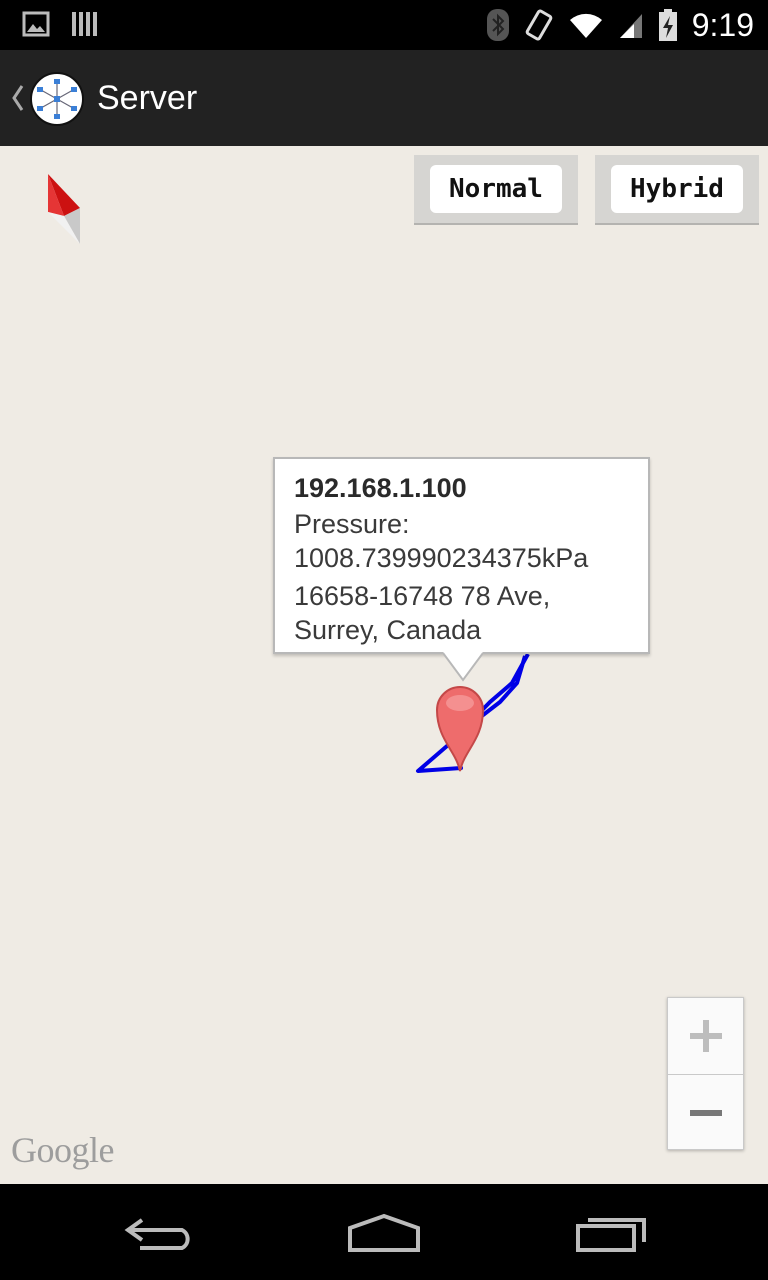 The width and height of the screenshot is (768, 1280). What do you see at coordinates (160, 1233) in the screenshot?
I see `back-icon` at bounding box center [160, 1233].